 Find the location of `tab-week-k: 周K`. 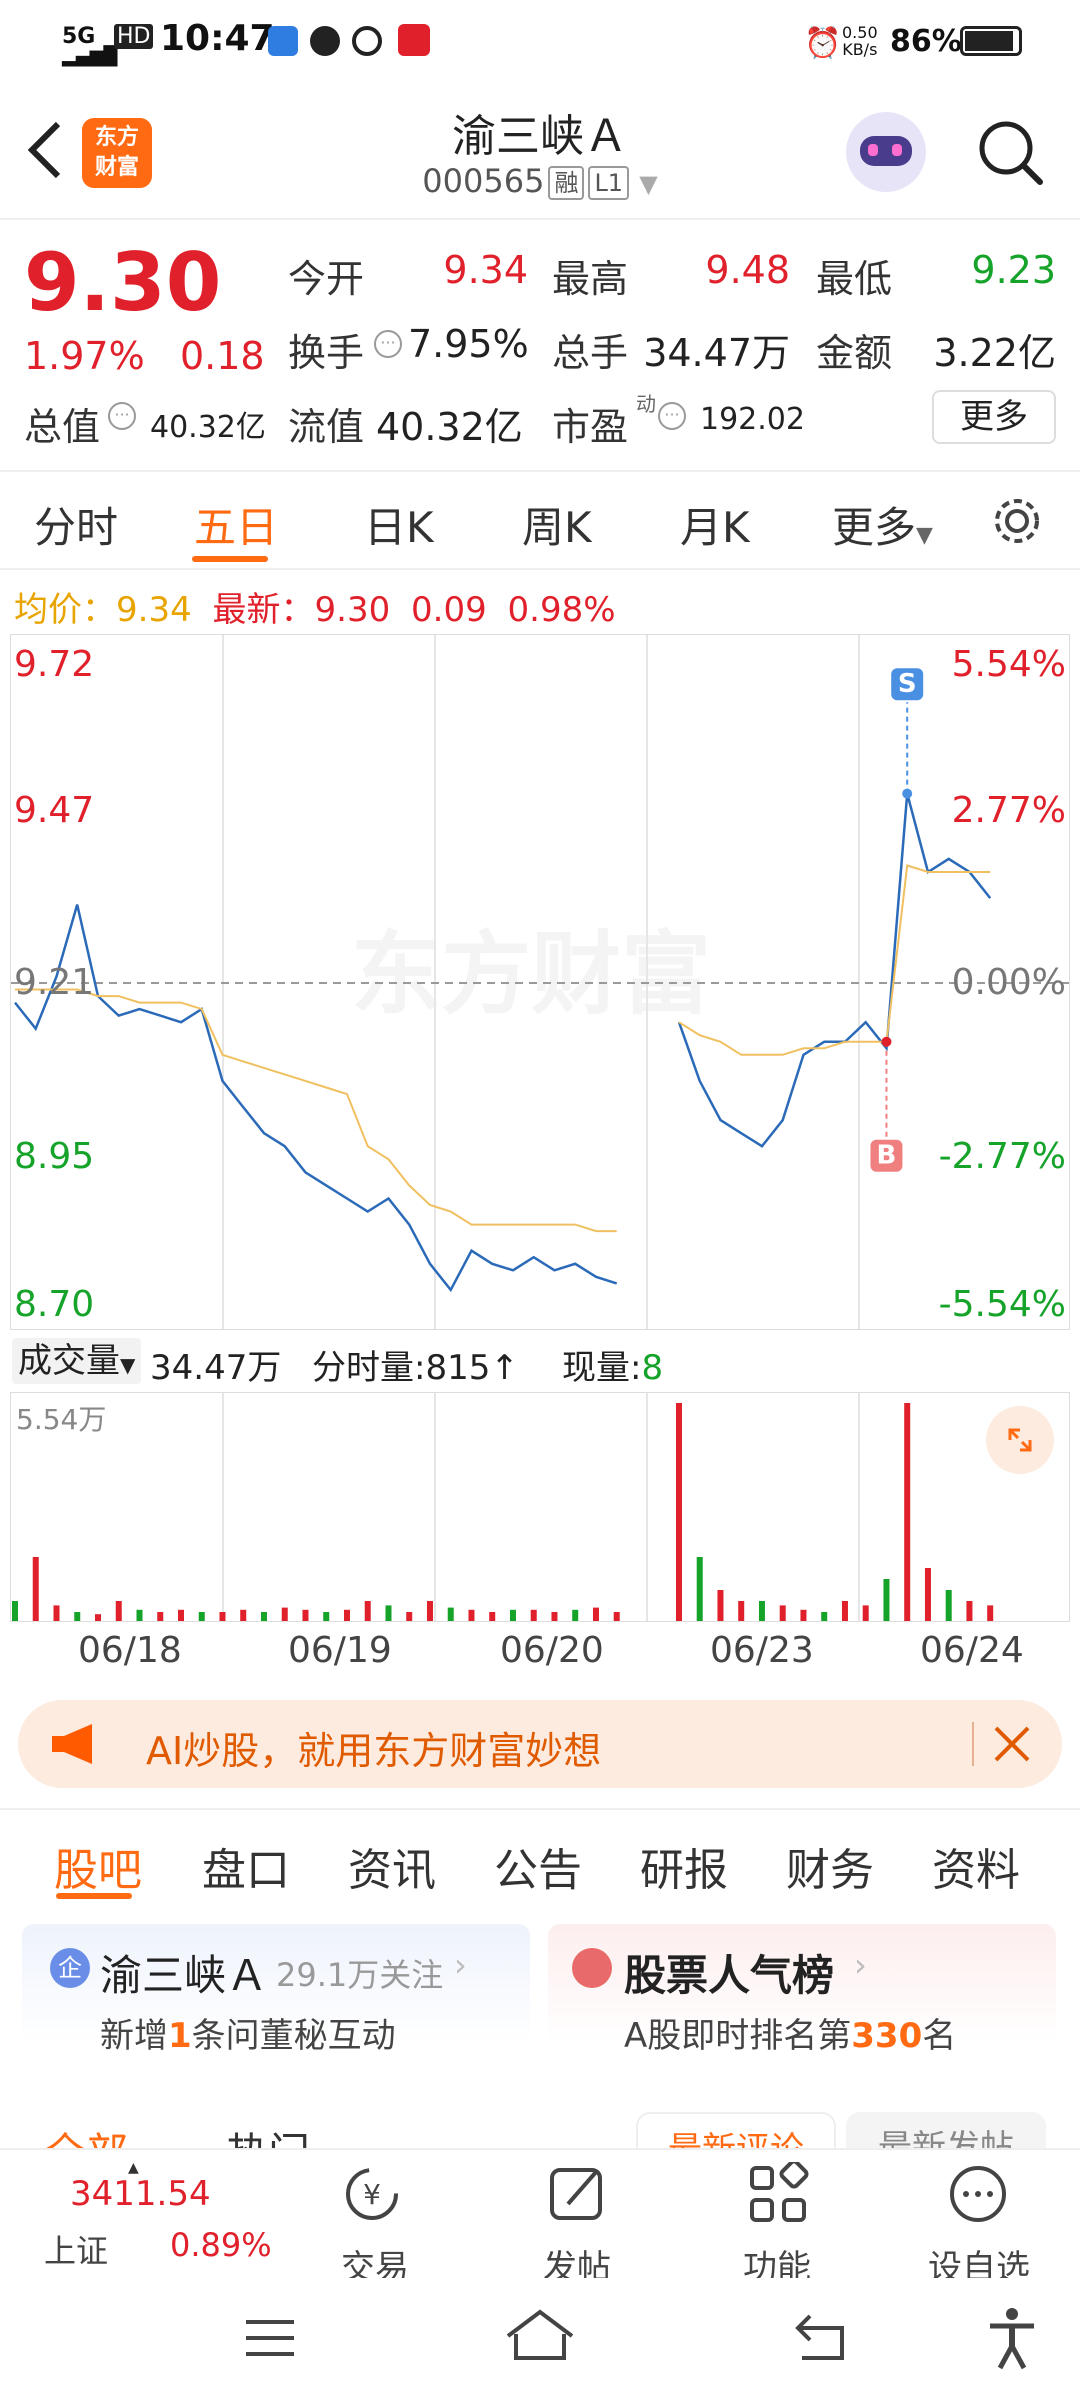

tab-week-k: 周K is located at coordinates (557, 524).